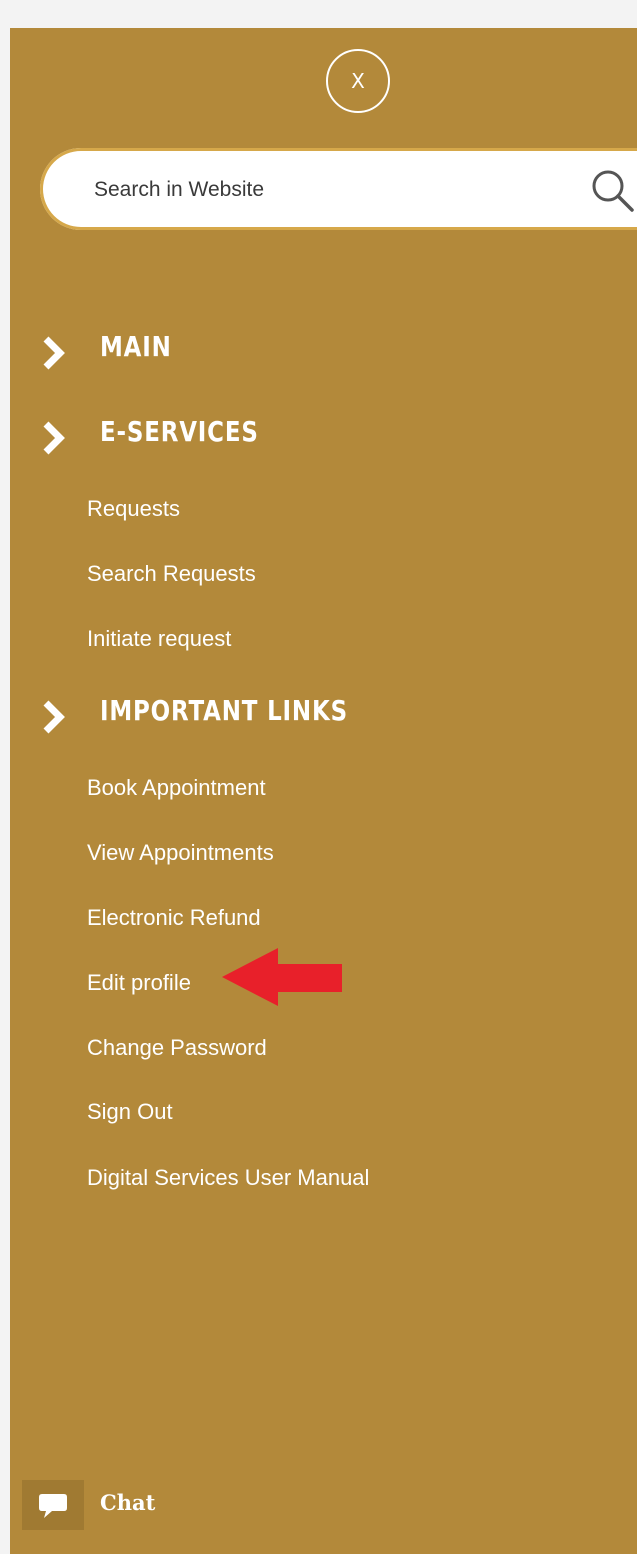  I want to click on section-important-links: IMPORTANT LINKS, so click(323, 716).